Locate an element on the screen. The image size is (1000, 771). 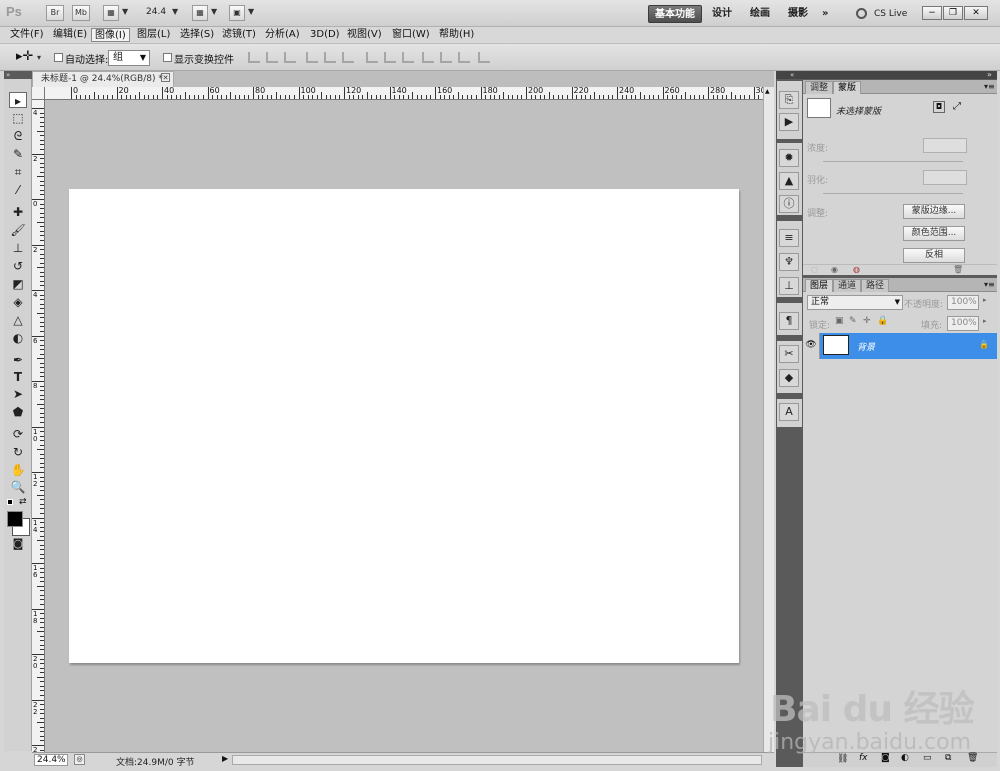
menu-filter: 滤镜(T) is located at coordinates (239, 35).